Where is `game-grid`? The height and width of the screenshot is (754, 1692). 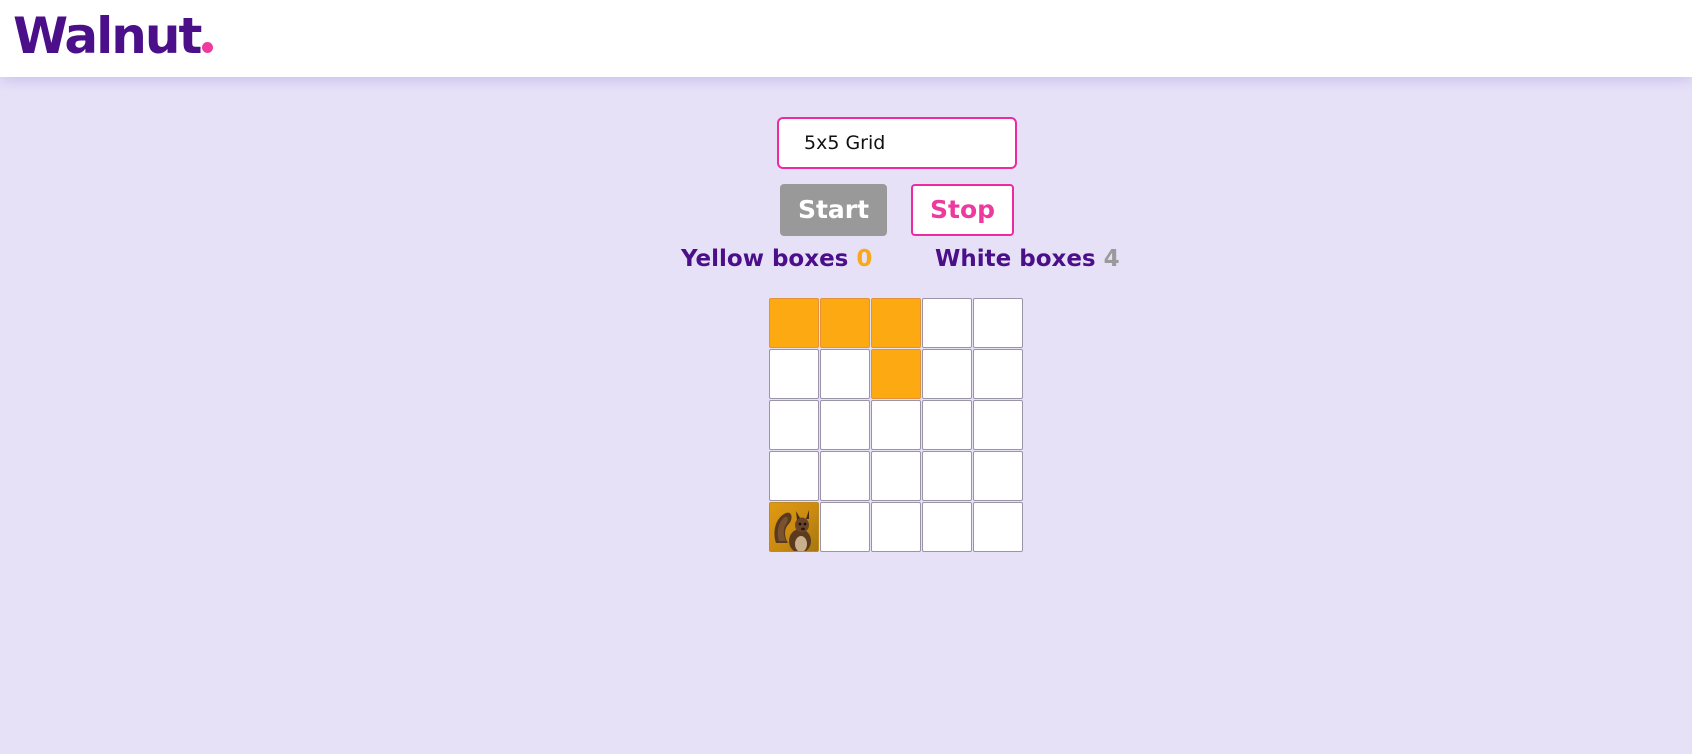 game-grid is located at coordinates (896, 425).